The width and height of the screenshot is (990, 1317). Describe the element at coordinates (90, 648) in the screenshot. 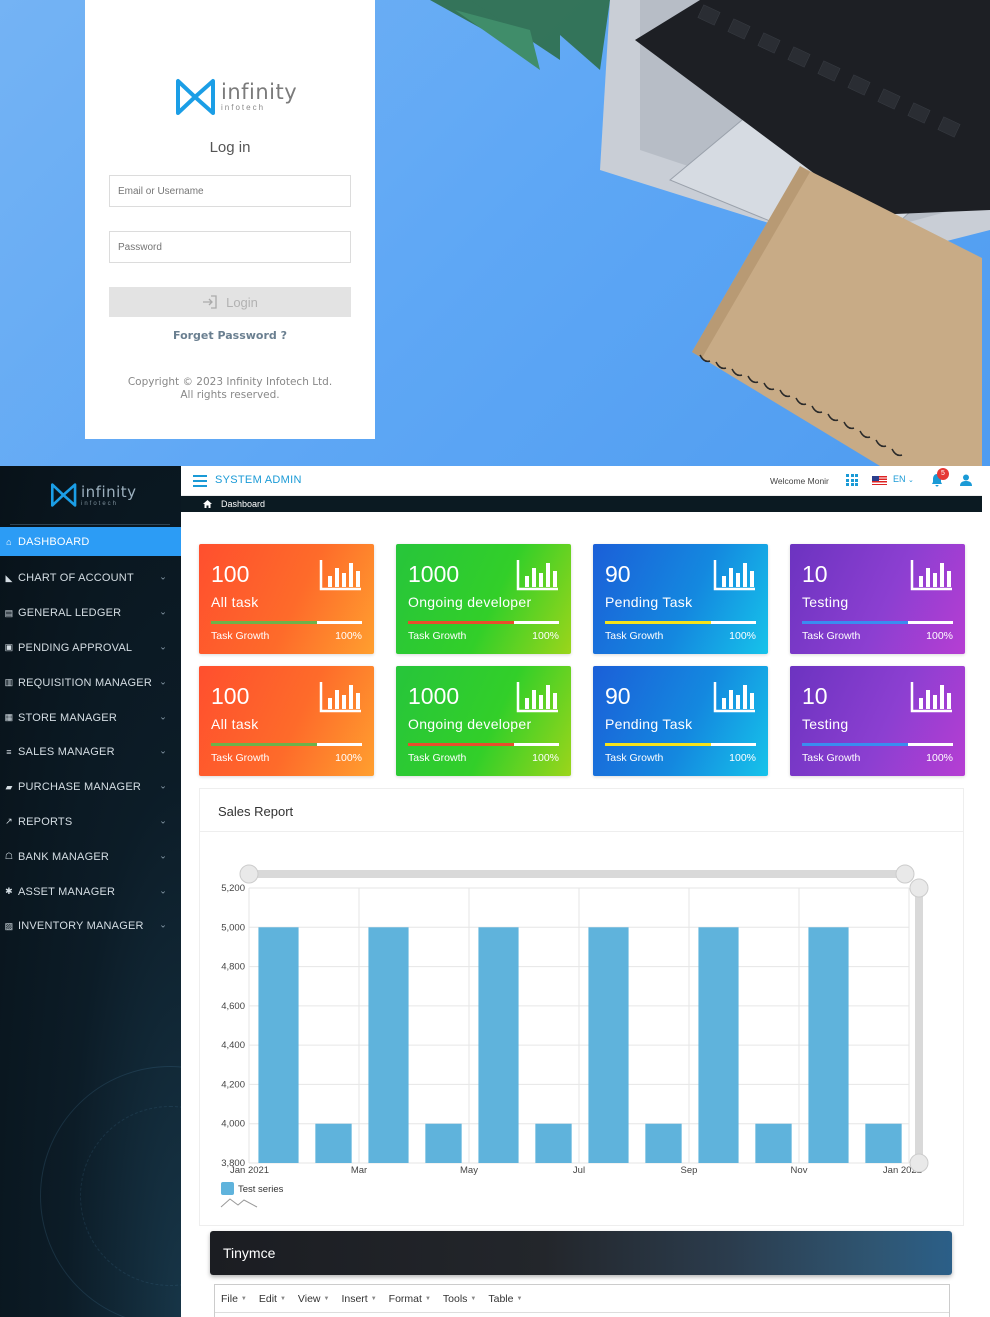

I see `sidebar-item-pending-approval: ▣ PENDING APPROVAL ⌄` at that location.